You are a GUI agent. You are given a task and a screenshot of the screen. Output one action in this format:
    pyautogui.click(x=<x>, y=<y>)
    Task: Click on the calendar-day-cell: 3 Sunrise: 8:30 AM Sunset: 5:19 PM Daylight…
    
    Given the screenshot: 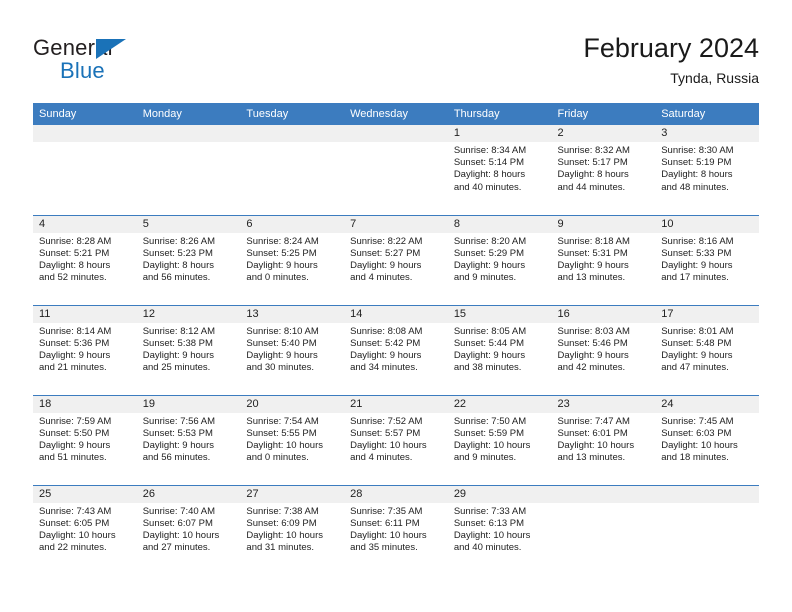 What is the action you would take?
    pyautogui.click(x=707, y=170)
    